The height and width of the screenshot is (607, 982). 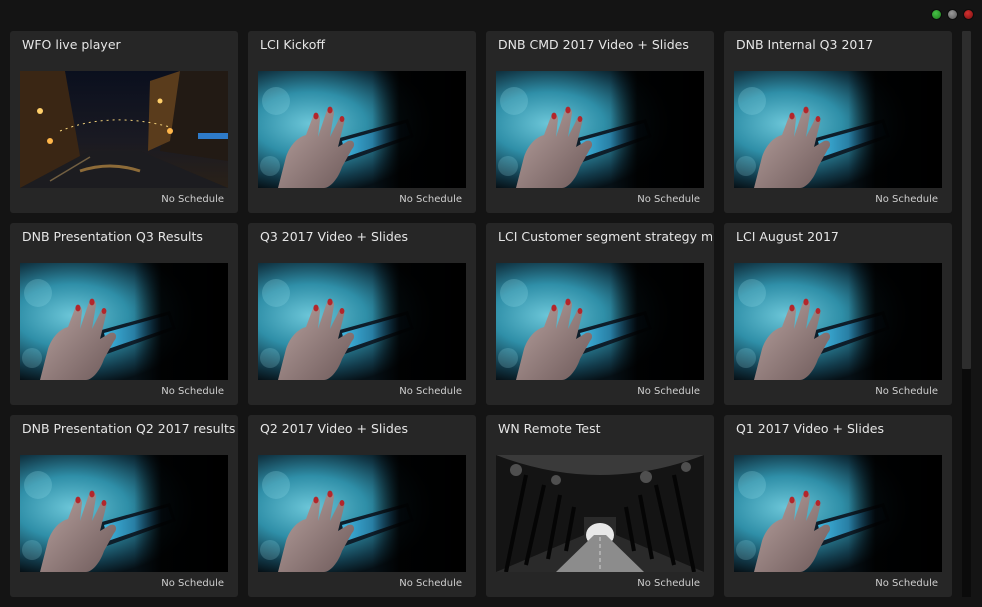 What do you see at coordinates (129, 428) in the screenshot?
I see `player-title: DNB Presentation Q2 2017 results` at bounding box center [129, 428].